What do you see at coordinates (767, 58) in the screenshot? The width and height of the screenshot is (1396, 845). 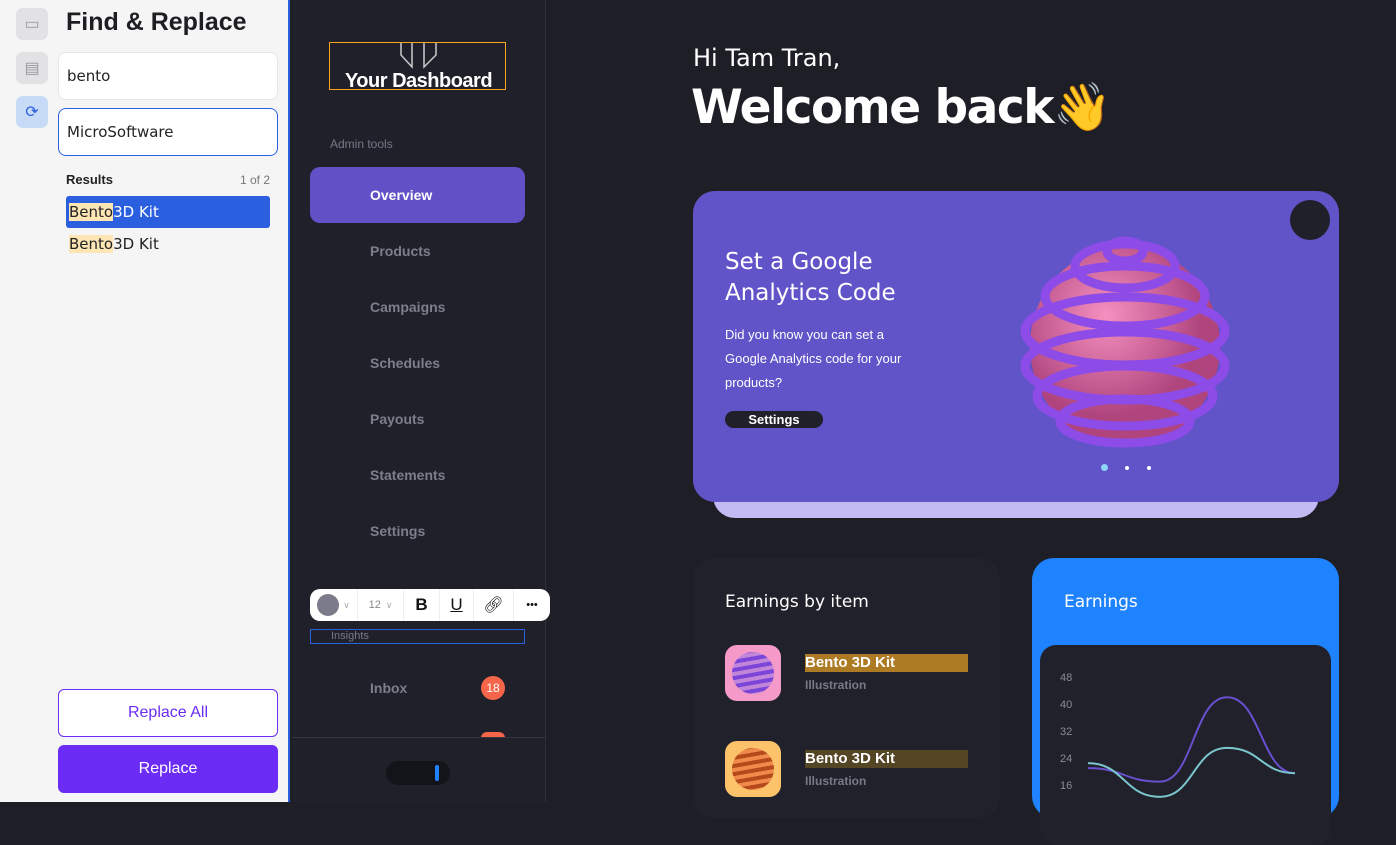 I see `greeting: Hi Tam Tran,` at bounding box center [767, 58].